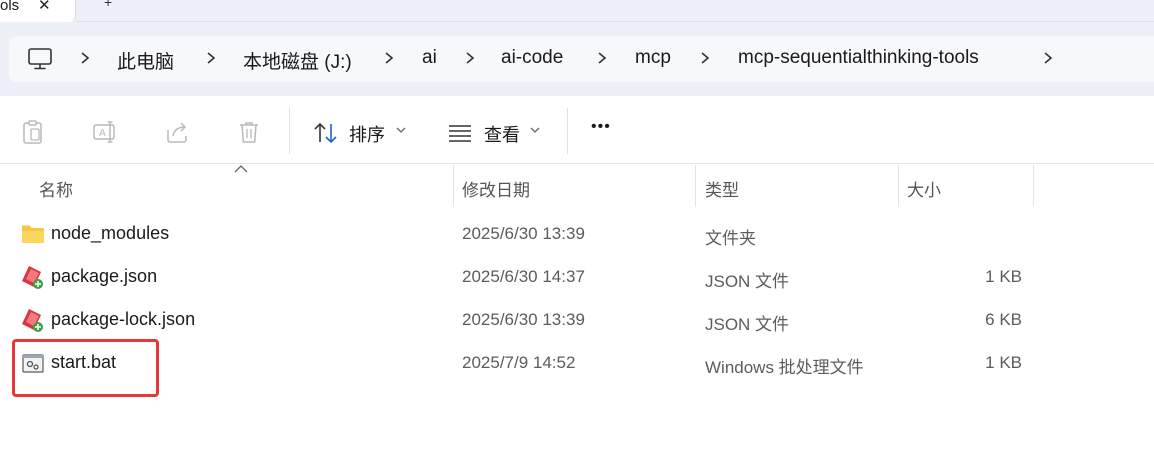 The image size is (1154, 457). I want to click on file-name: node_modules, so click(110, 233).